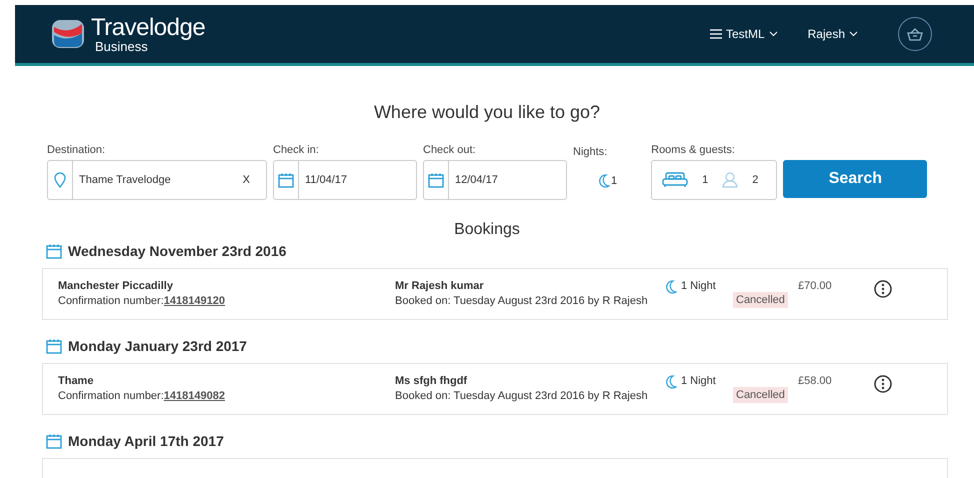  I want to click on guest-name: Mr Rajesh kumar, so click(440, 286).